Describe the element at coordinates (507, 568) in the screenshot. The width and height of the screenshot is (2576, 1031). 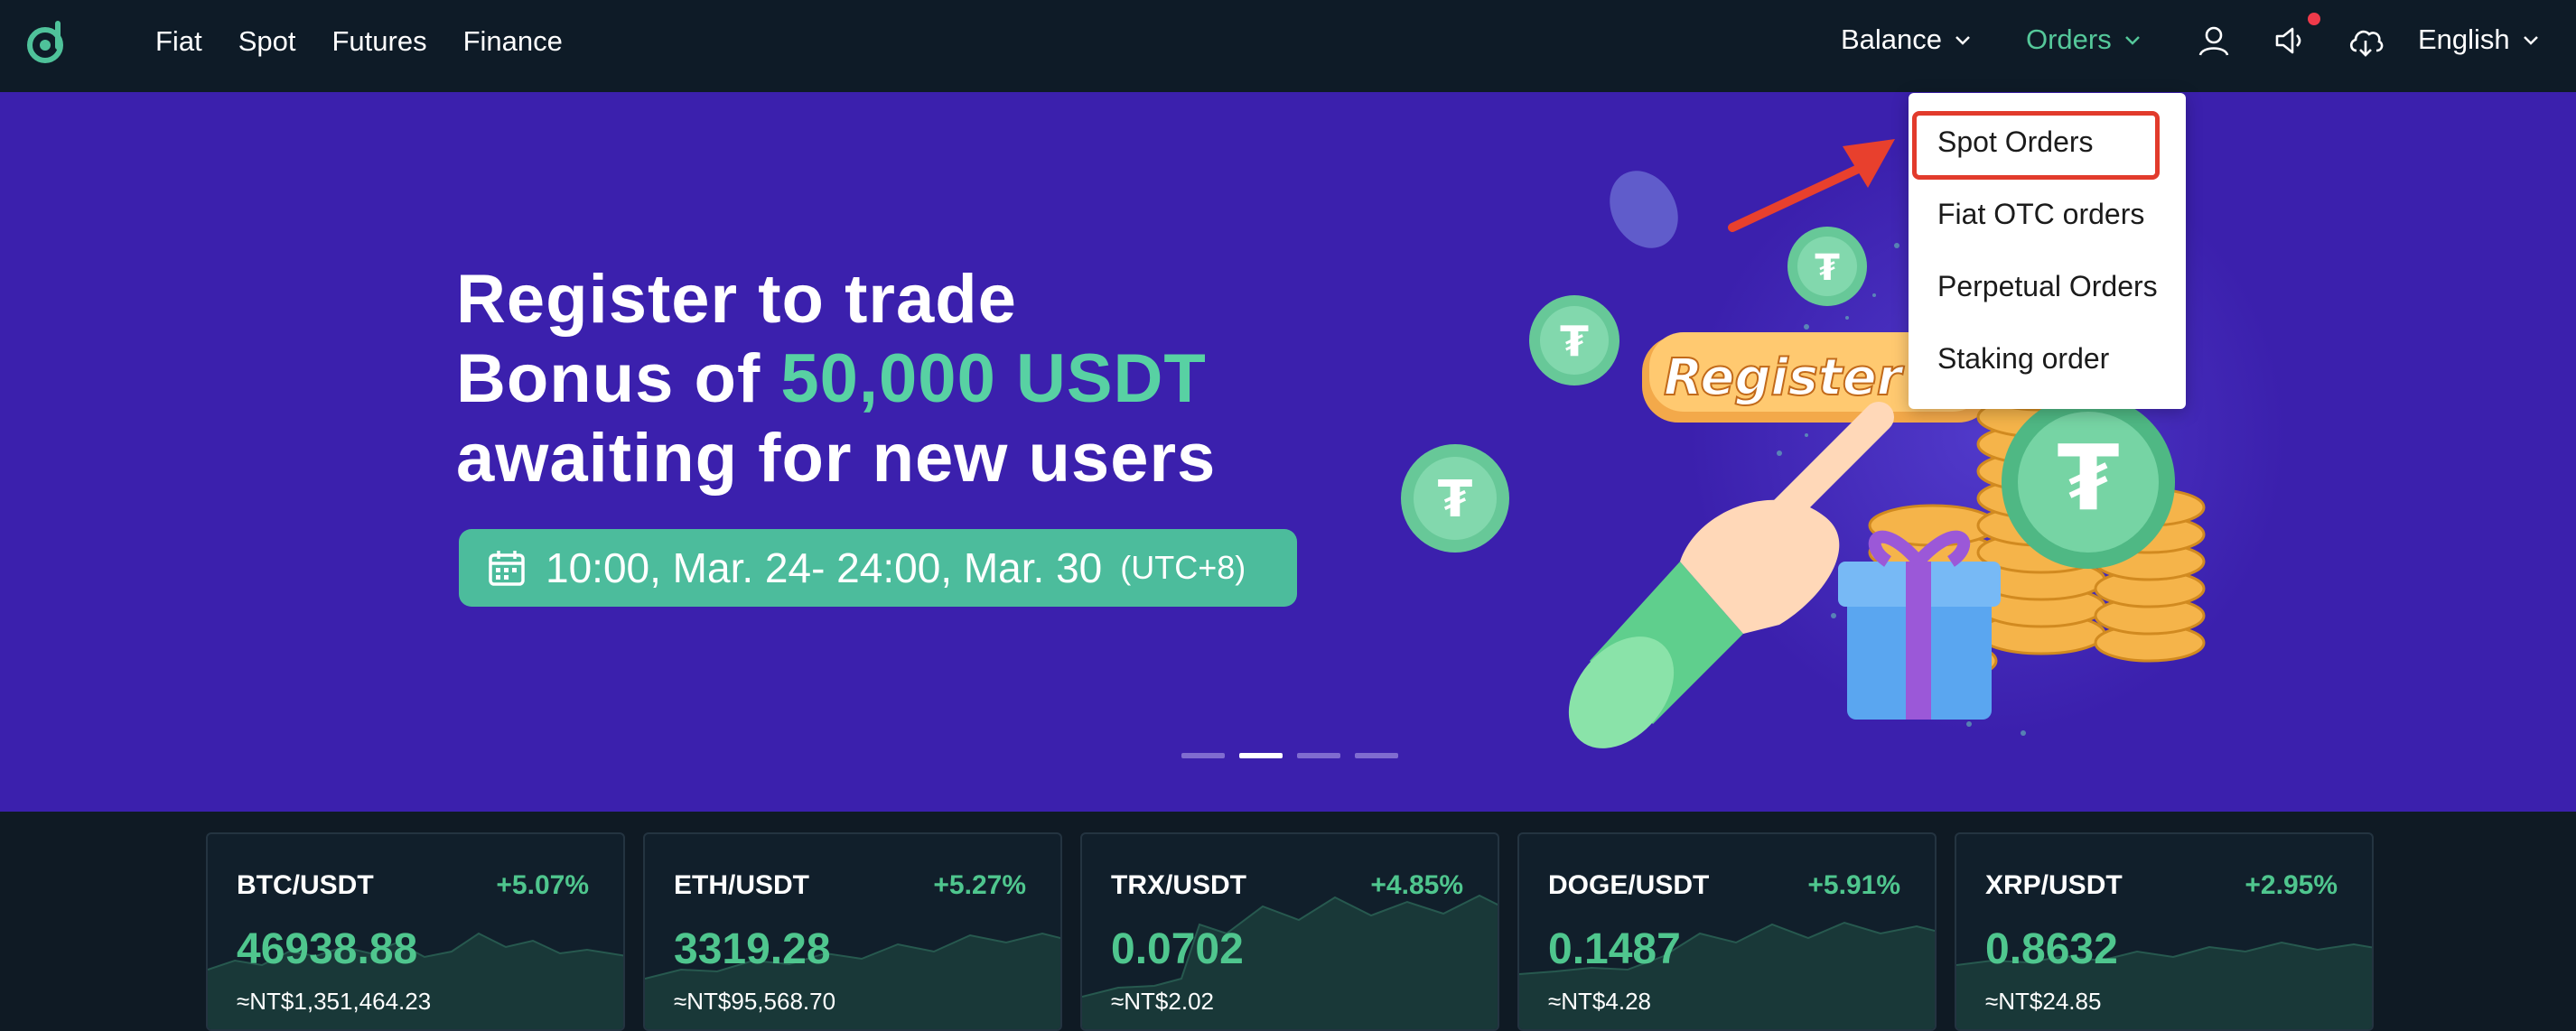
I see `calendar-icon` at that location.